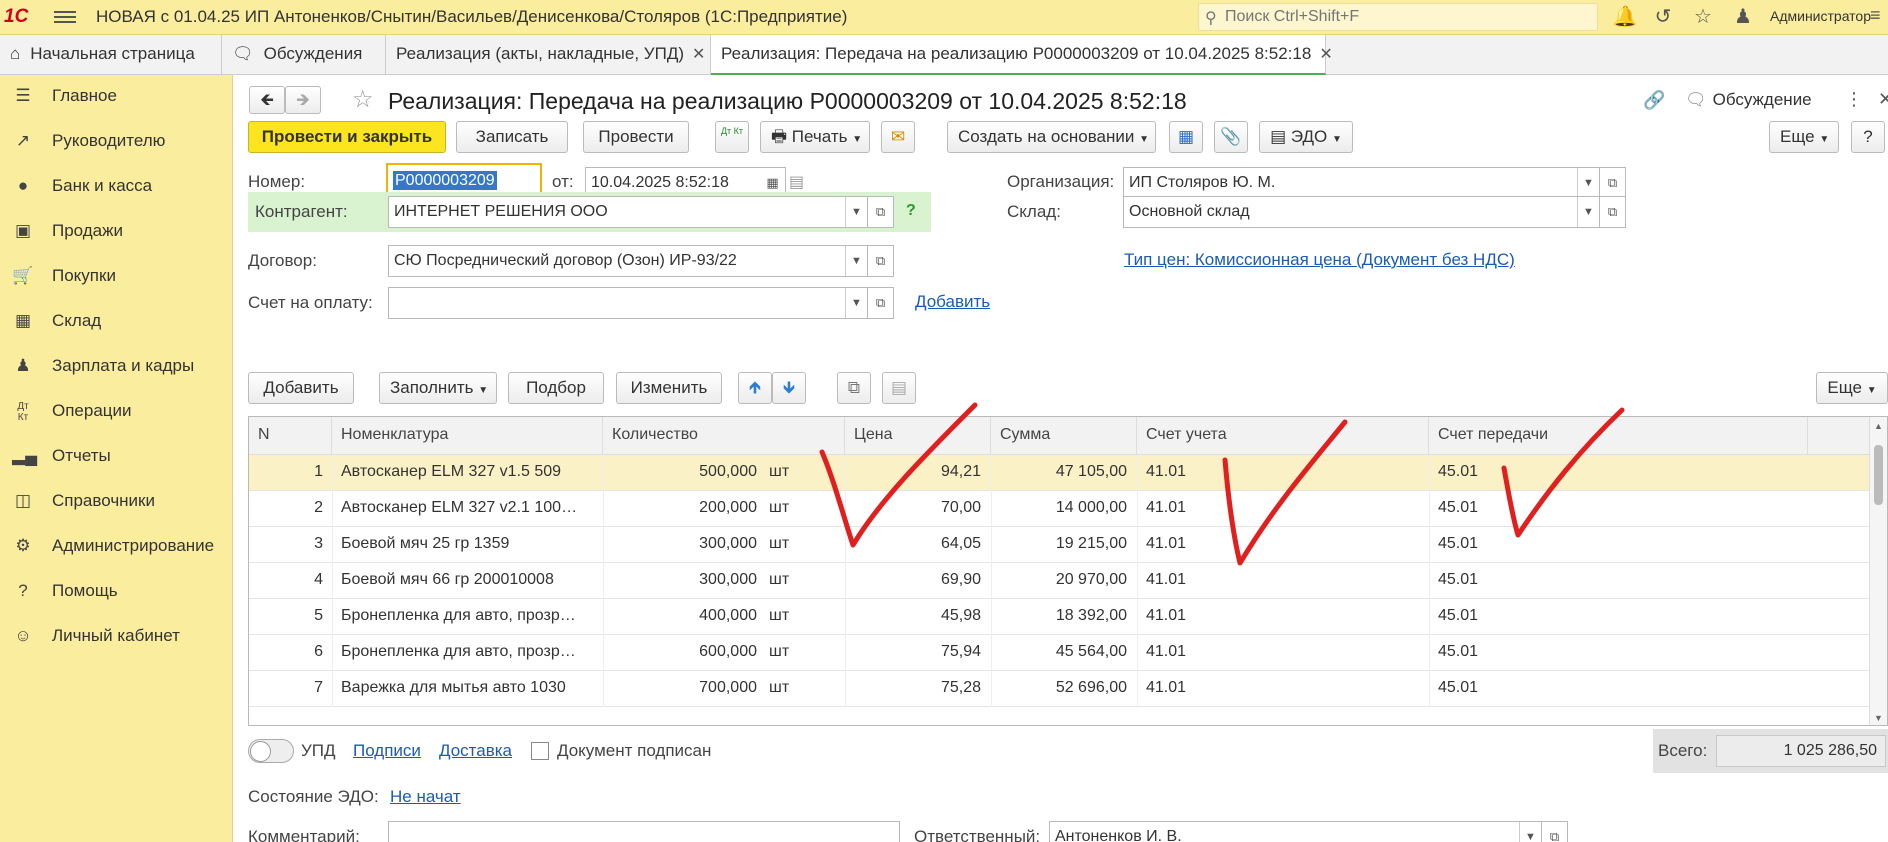  What do you see at coordinates (363, 99) in the screenshot?
I see `favorite-star-icon: ☆` at bounding box center [363, 99].